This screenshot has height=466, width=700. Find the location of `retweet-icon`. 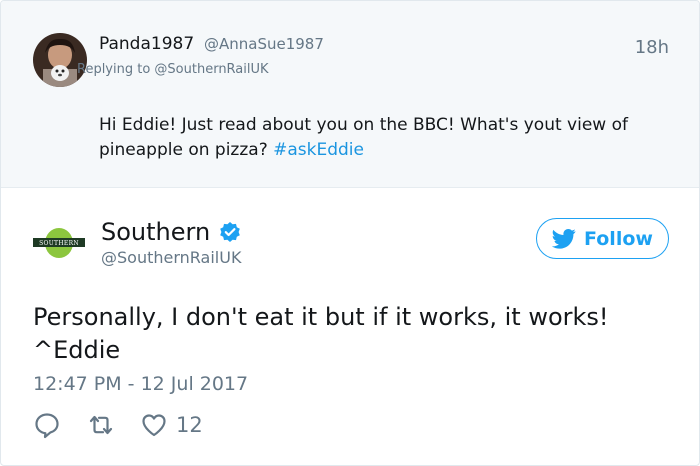

retweet-icon is located at coordinates (101, 425).